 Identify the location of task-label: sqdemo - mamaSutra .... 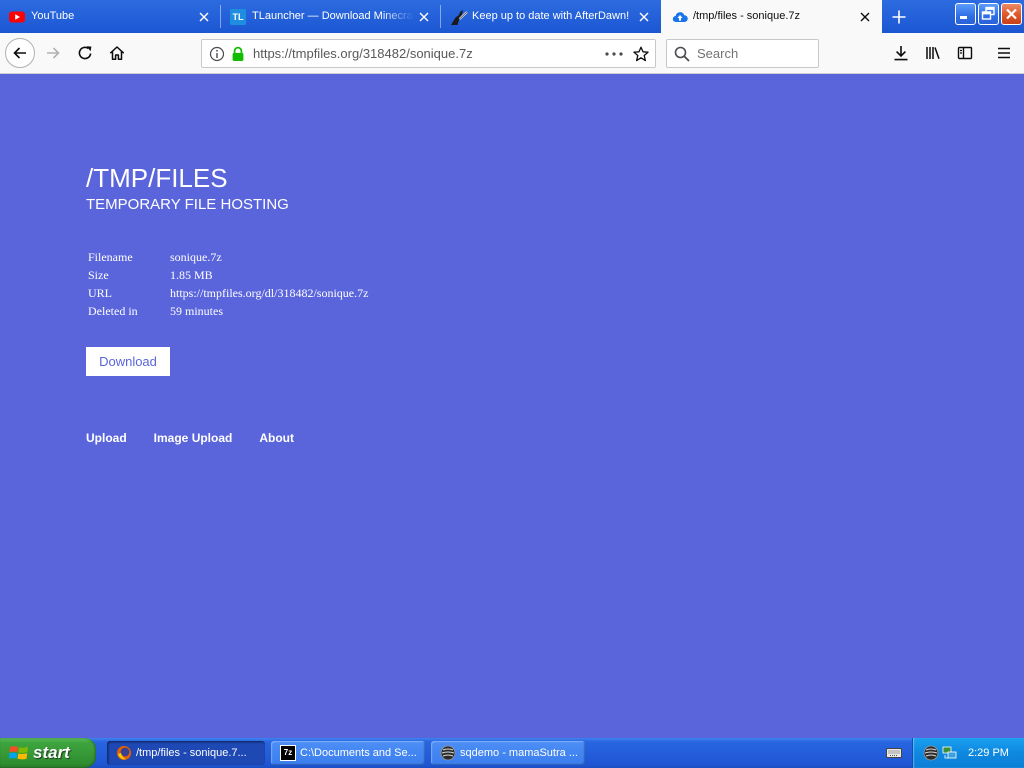
(519, 753).